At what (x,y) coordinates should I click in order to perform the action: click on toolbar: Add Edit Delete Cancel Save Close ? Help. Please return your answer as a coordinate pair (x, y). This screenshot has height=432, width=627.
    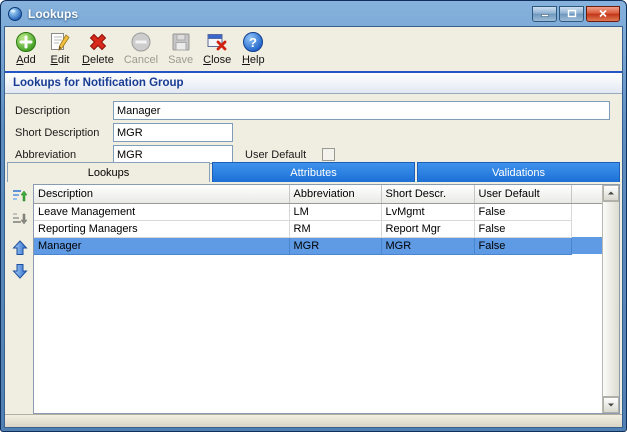
    Looking at the image, I should click on (313, 49).